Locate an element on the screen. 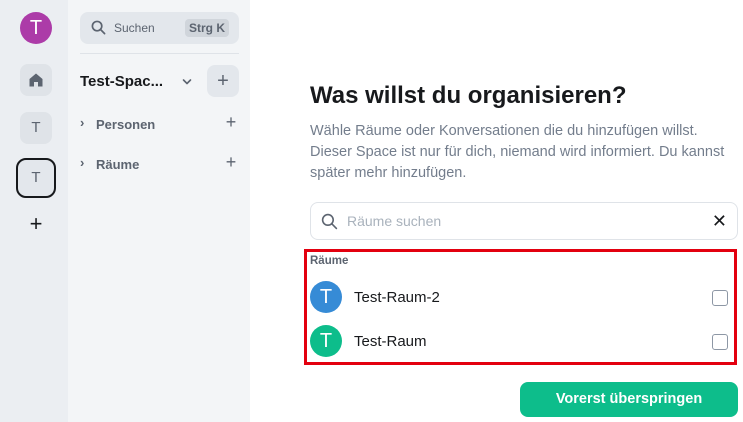  space-avatar-2-selected: T is located at coordinates (36, 178).